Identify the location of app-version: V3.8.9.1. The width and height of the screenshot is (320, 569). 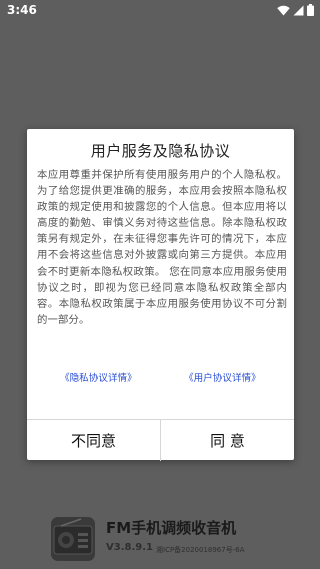
(129, 547).